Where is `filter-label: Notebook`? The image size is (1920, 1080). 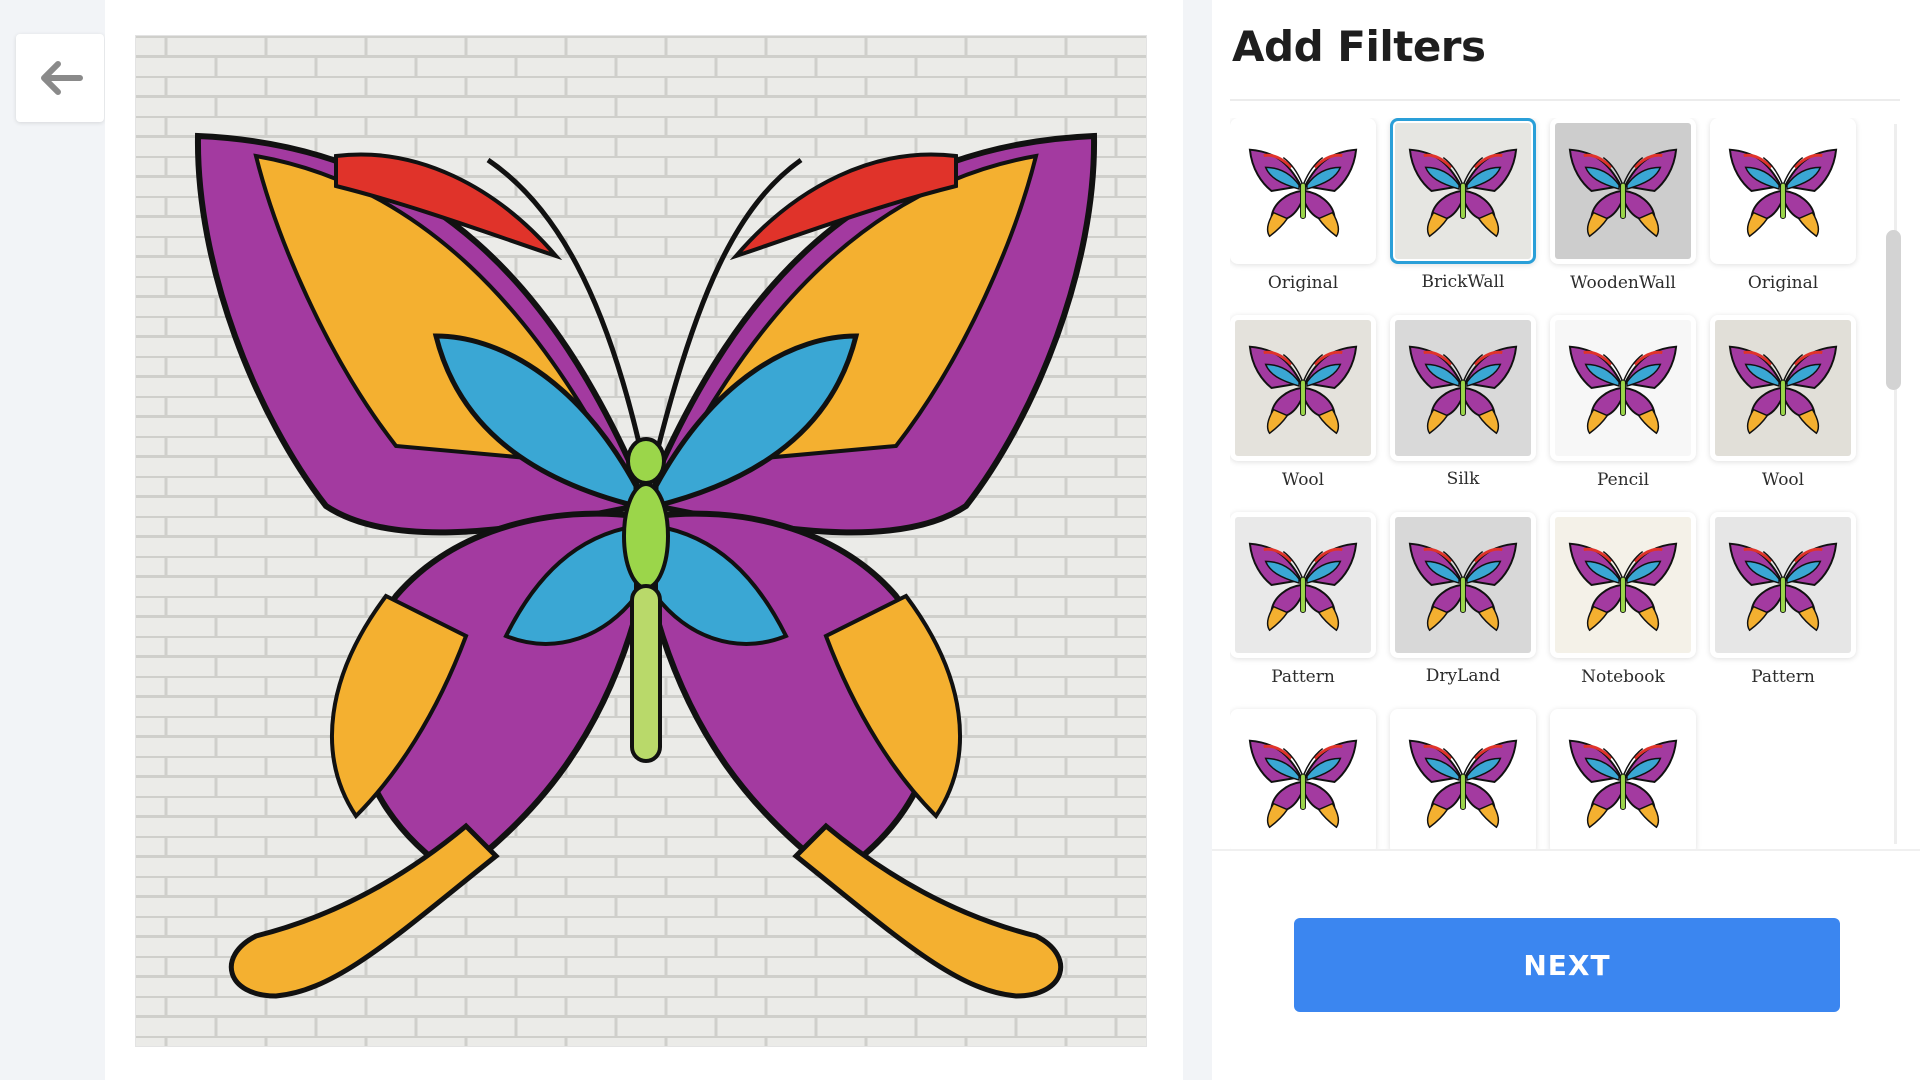 filter-label: Notebook is located at coordinates (1623, 677).